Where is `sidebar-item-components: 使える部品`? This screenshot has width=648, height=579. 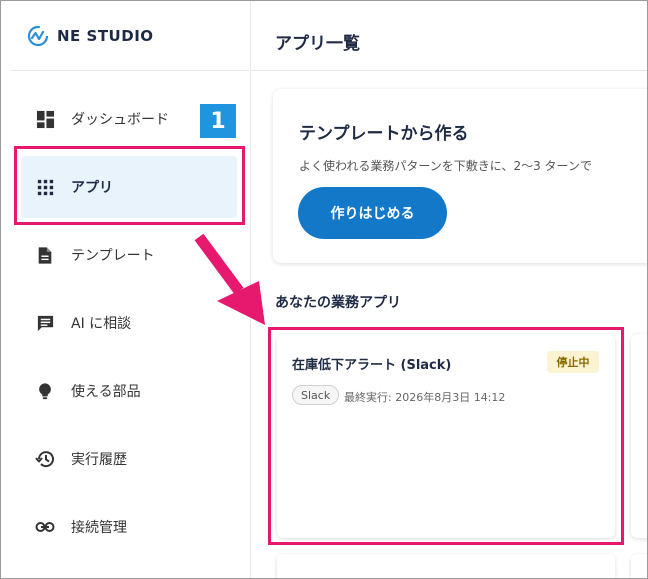 sidebar-item-components: 使える部品 is located at coordinates (129, 391).